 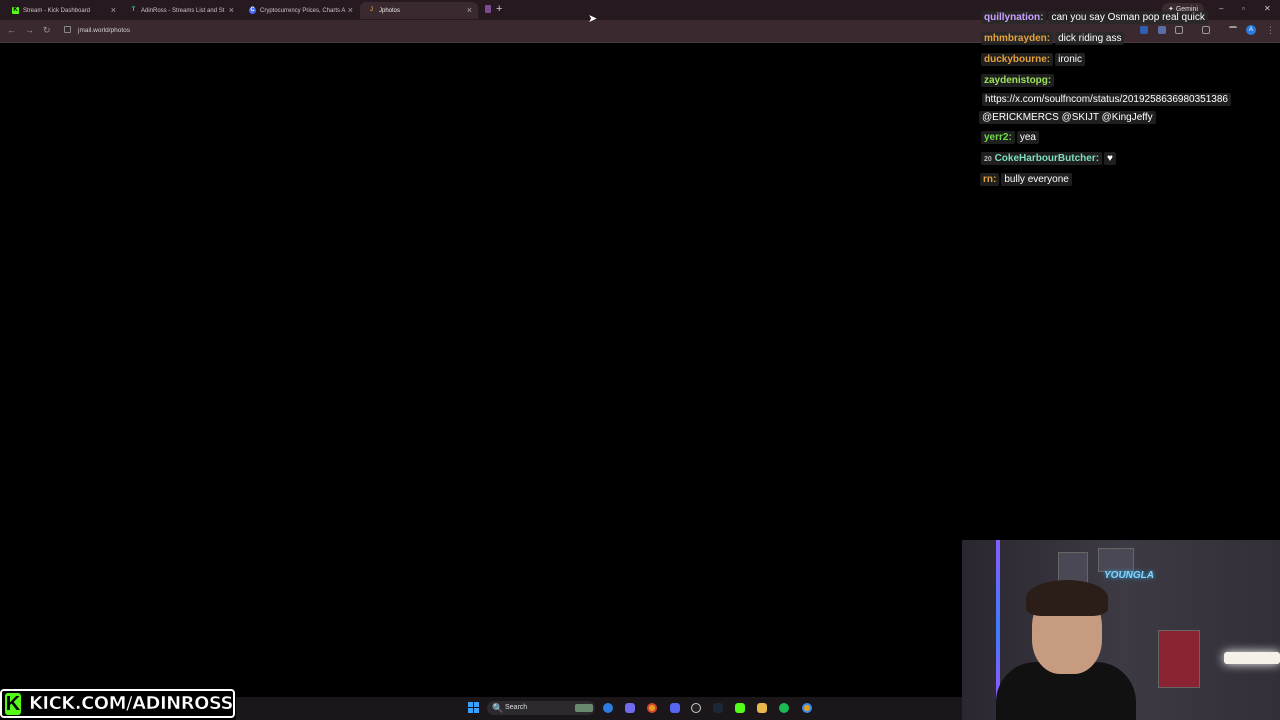 What do you see at coordinates (488, 9) in the screenshot?
I see `tab-group-marker` at bounding box center [488, 9].